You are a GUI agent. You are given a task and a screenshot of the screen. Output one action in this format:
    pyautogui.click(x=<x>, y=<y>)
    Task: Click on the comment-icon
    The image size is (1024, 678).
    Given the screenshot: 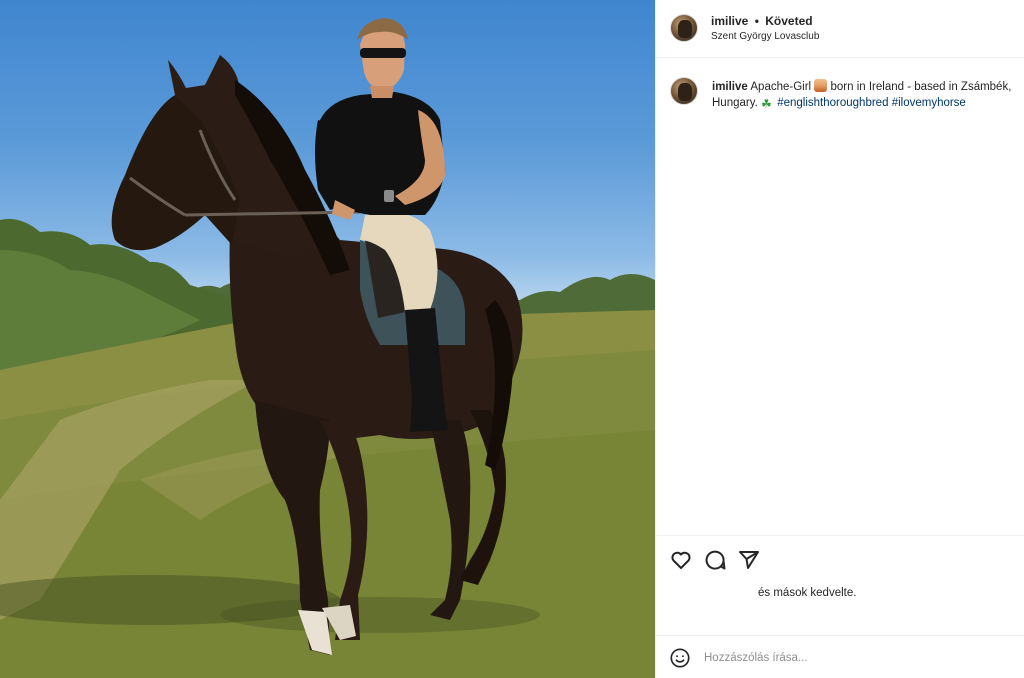 What is the action you would take?
    pyautogui.click(x=715, y=560)
    